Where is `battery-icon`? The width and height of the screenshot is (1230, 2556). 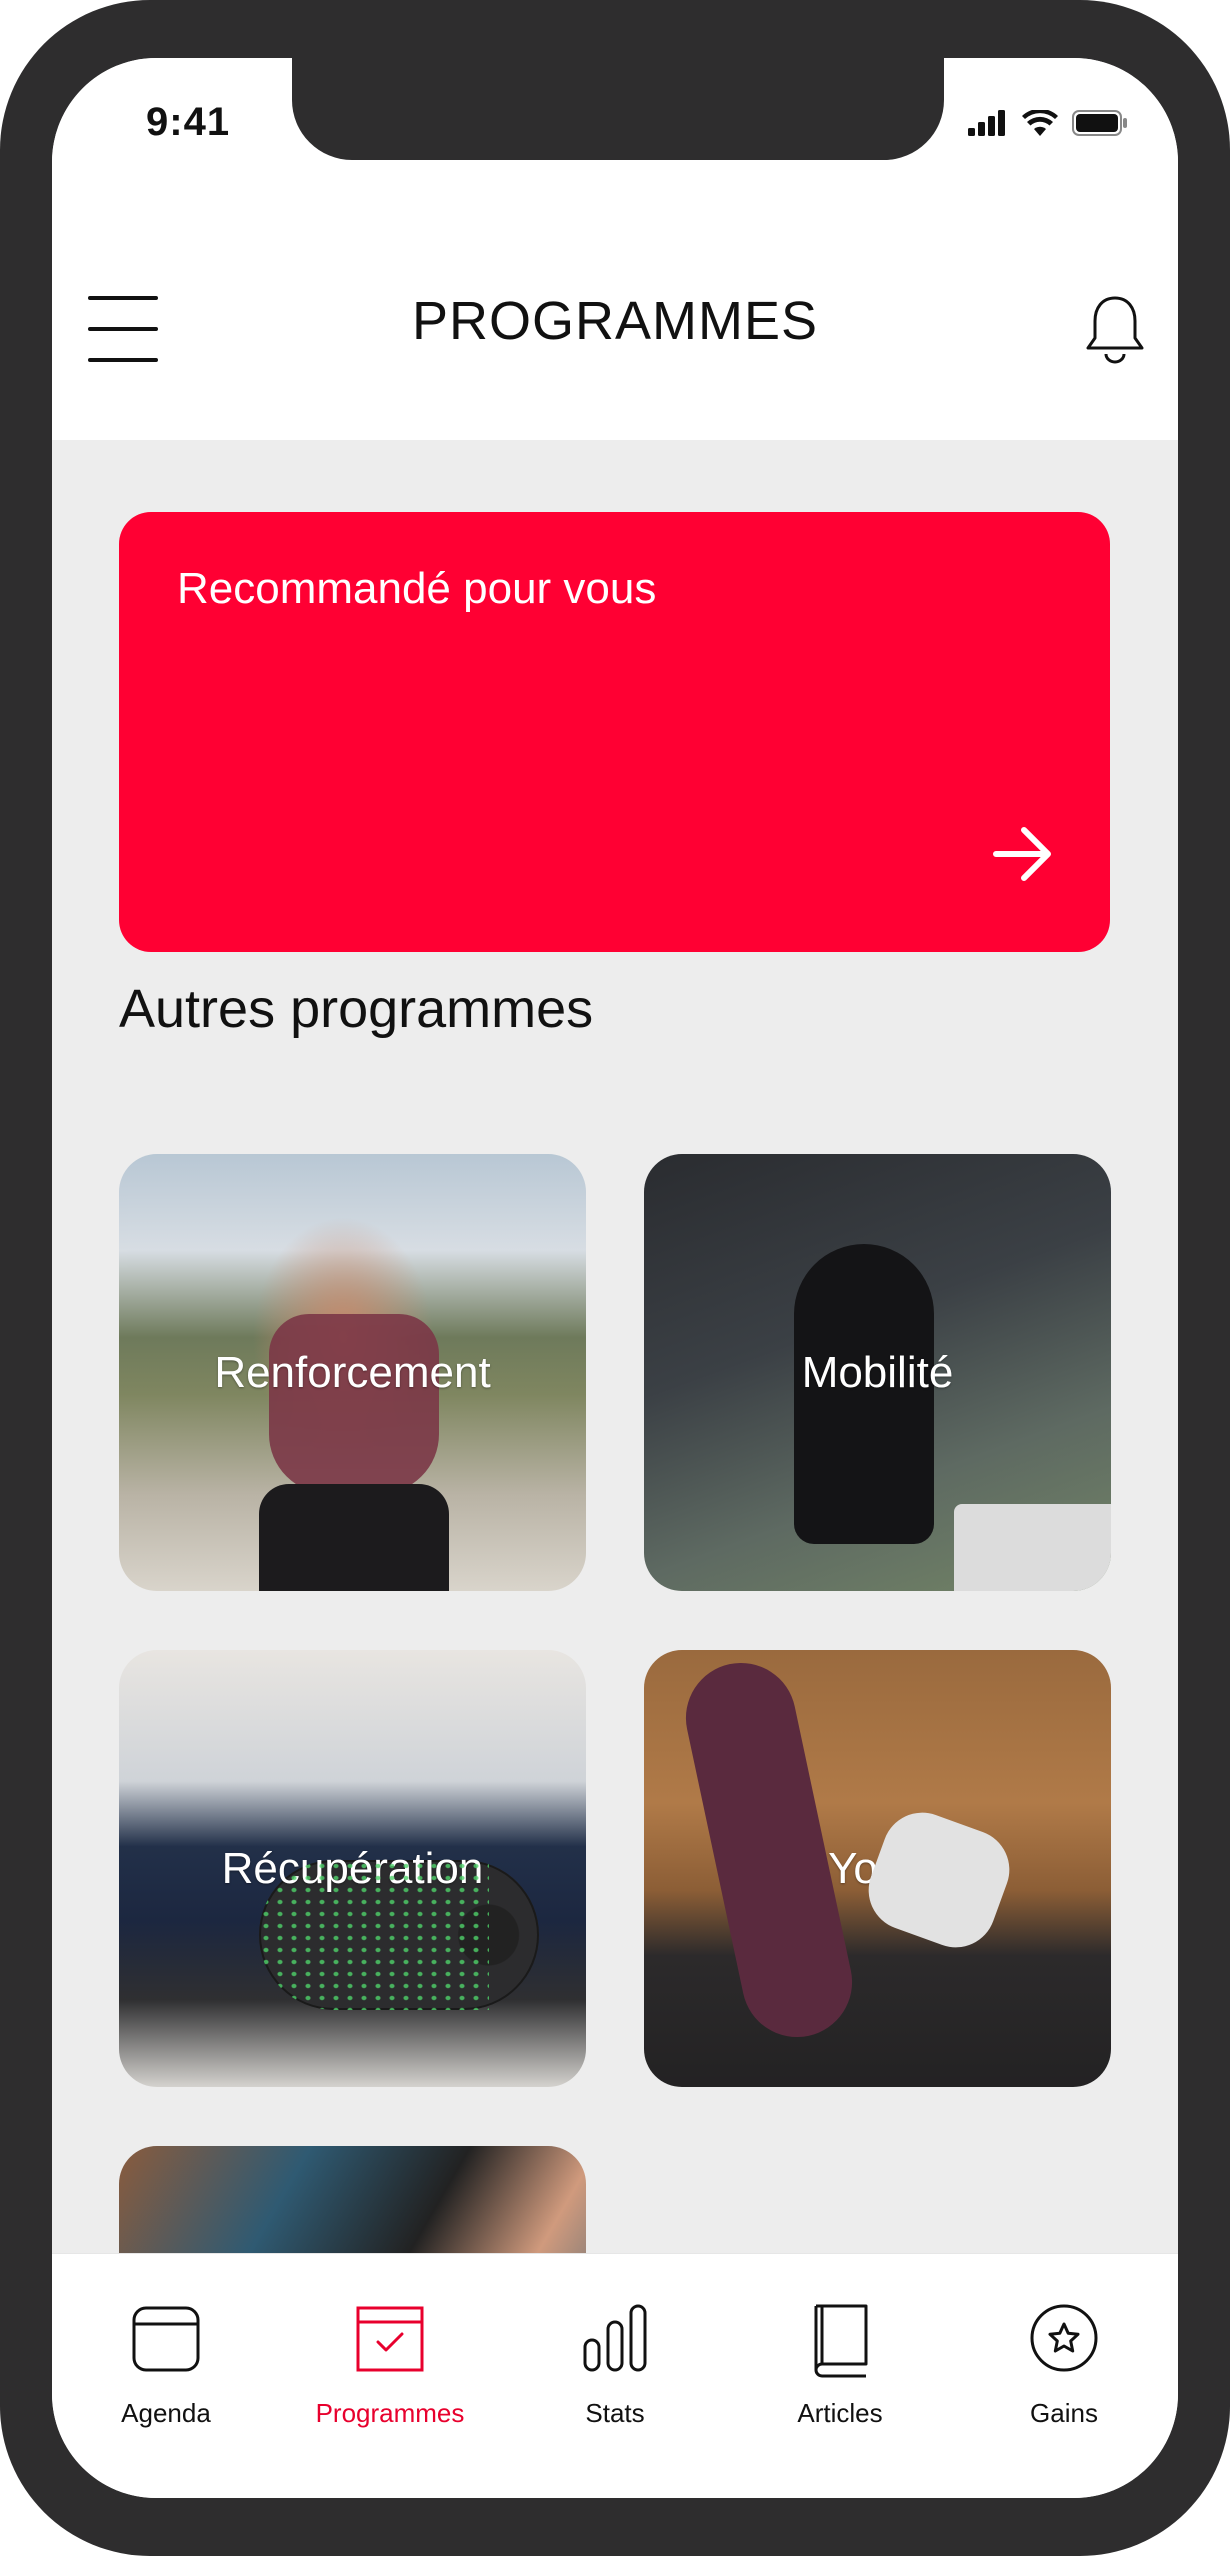 battery-icon is located at coordinates (1099, 123).